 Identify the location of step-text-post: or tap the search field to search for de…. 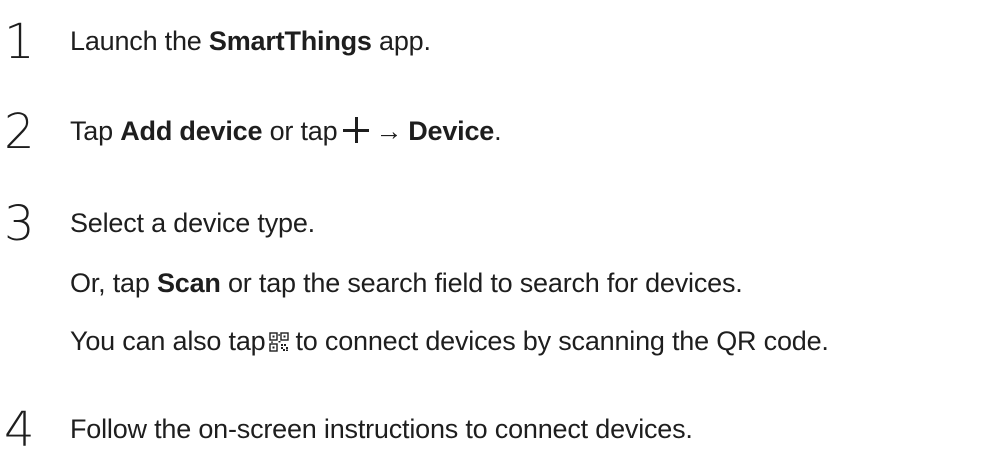
(481, 283).